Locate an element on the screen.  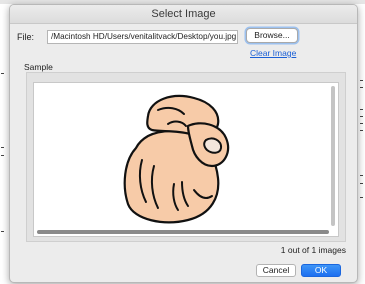
pointing-hand-icon is located at coordinates (176, 159).